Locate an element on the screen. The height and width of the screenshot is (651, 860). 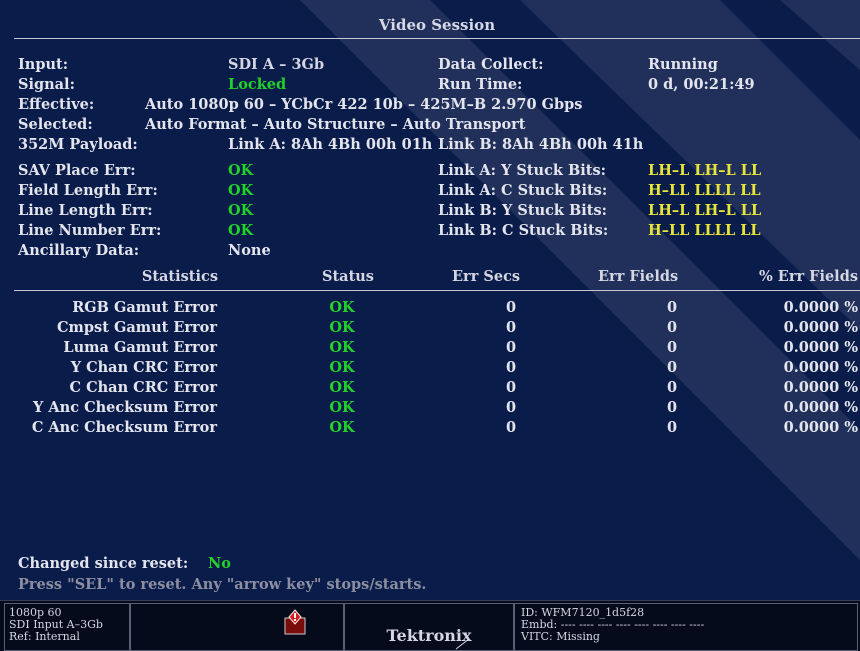
table-row: Cmpst Gamut Error OK 0 0 0.0000 % is located at coordinates (430, 329).